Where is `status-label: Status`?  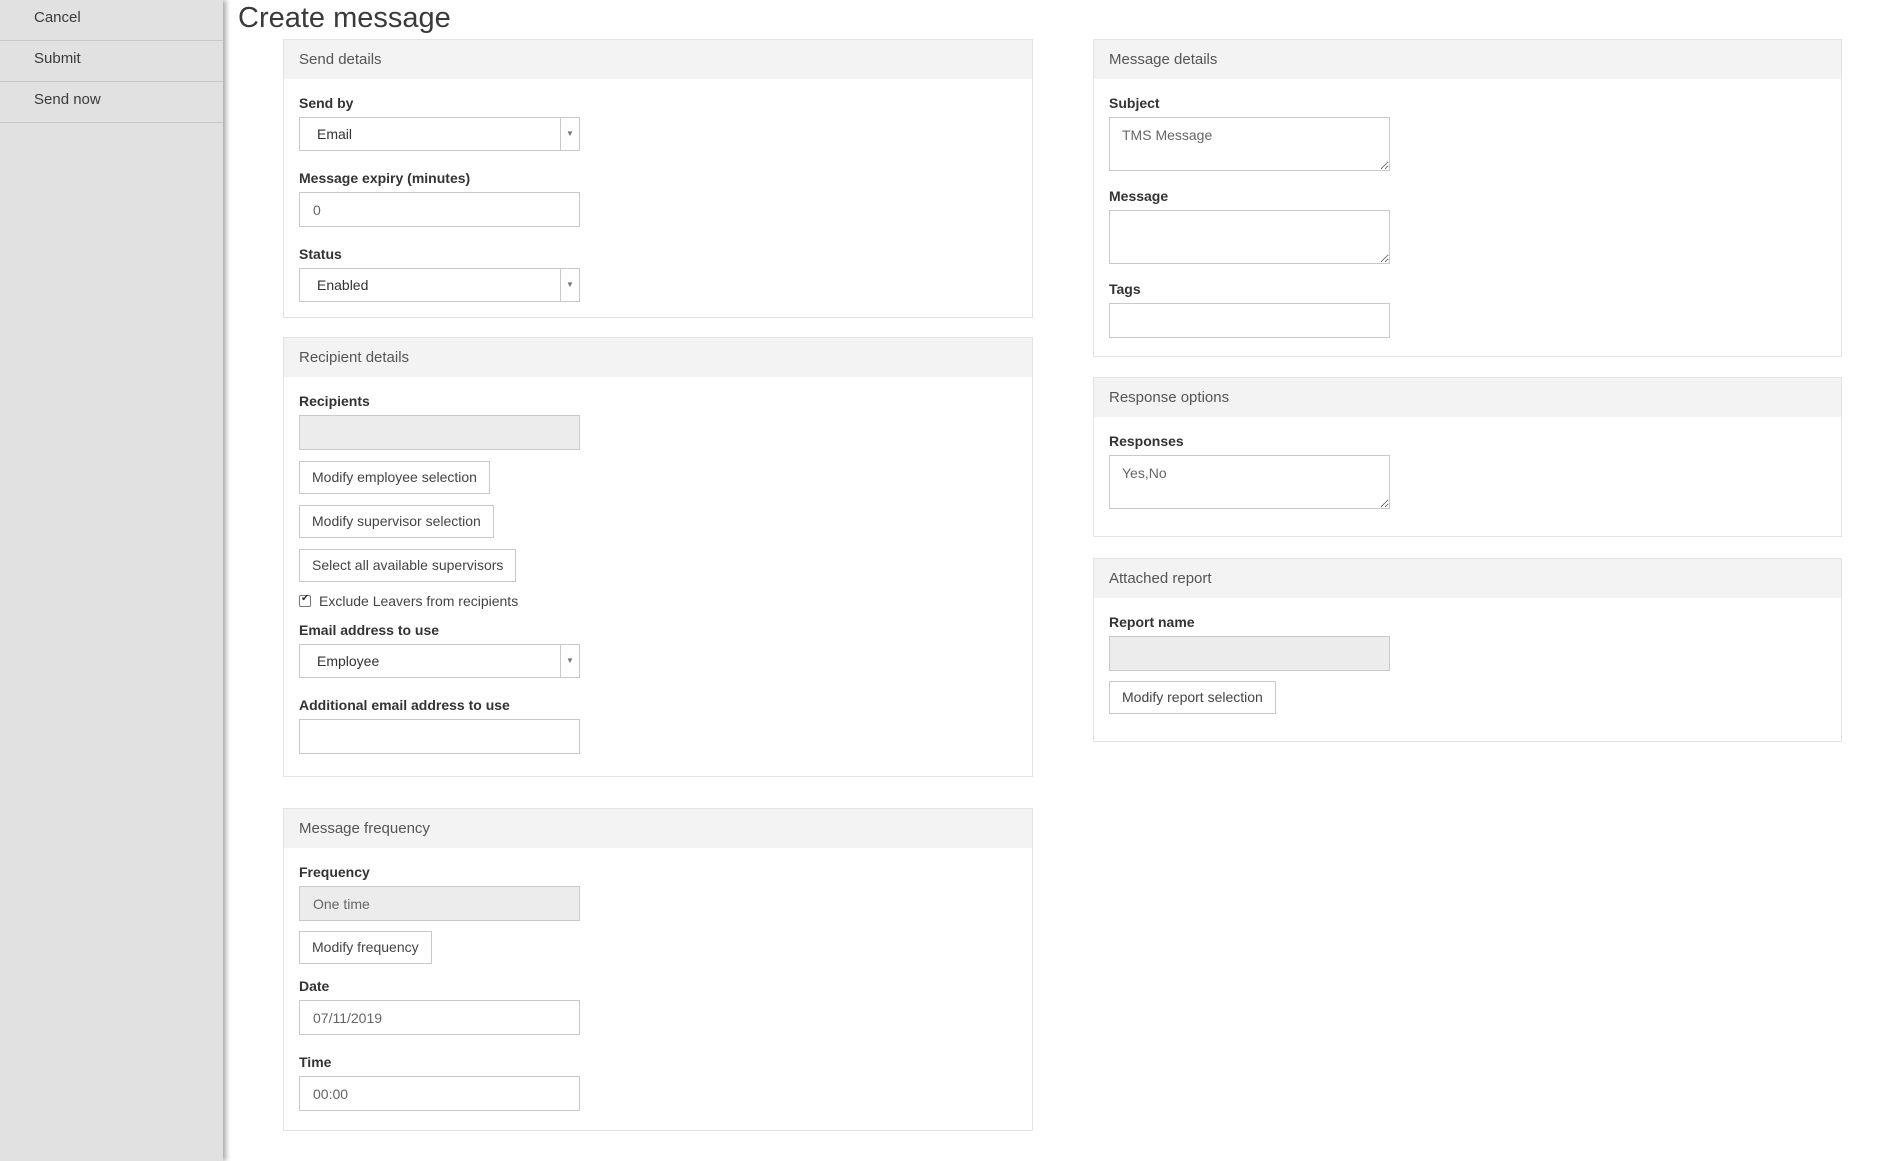
status-label: Status is located at coordinates (320, 254).